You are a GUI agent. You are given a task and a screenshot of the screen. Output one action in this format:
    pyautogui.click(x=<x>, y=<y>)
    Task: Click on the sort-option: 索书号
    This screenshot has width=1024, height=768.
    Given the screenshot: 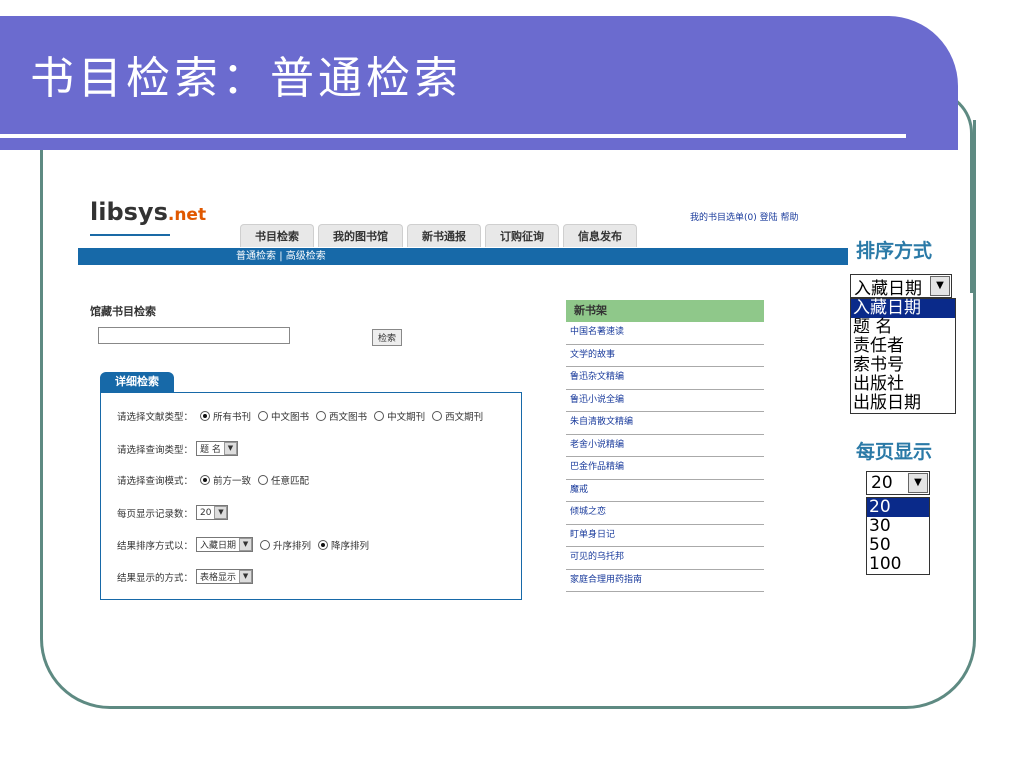 What is the action you would take?
    pyautogui.click(x=903, y=365)
    